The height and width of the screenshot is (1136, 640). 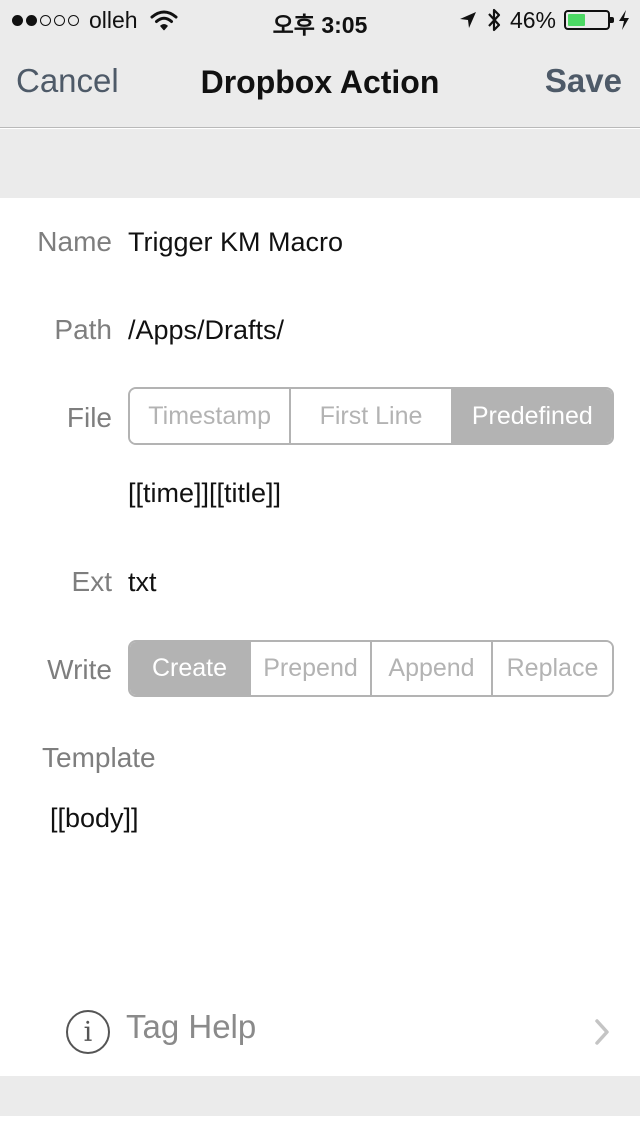 What do you see at coordinates (211, 416) in the screenshot?
I see `segment-timestamp: Timestamp` at bounding box center [211, 416].